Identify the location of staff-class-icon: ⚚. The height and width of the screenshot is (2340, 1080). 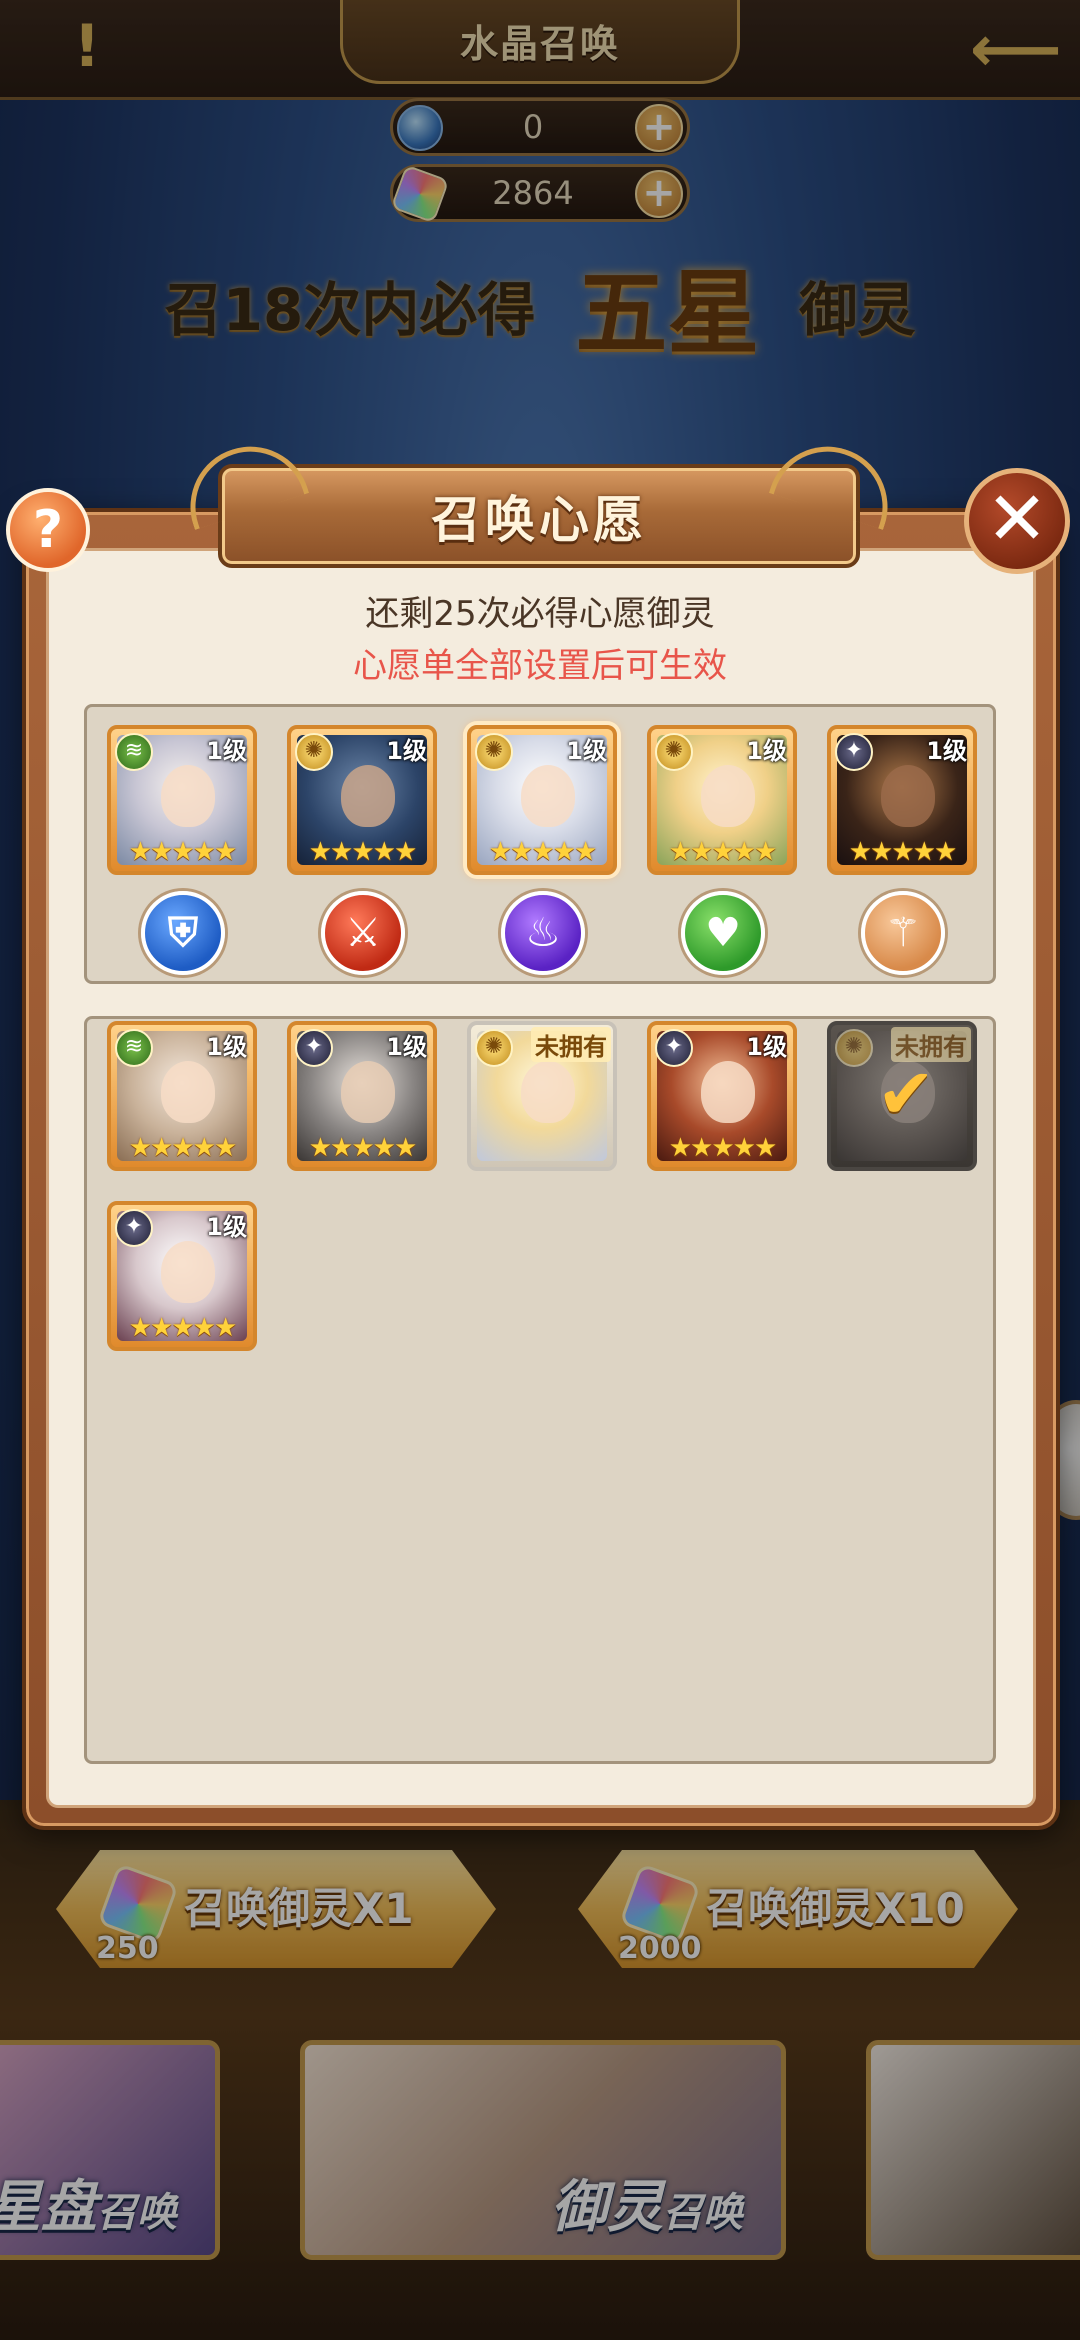
(903, 933).